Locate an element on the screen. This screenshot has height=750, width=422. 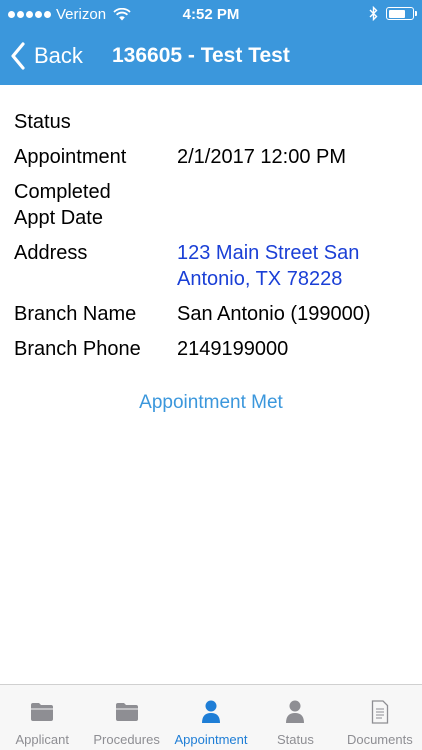
appointment-row: Appointment 2/1/2017 12:00 PM is located at coordinates (211, 157).